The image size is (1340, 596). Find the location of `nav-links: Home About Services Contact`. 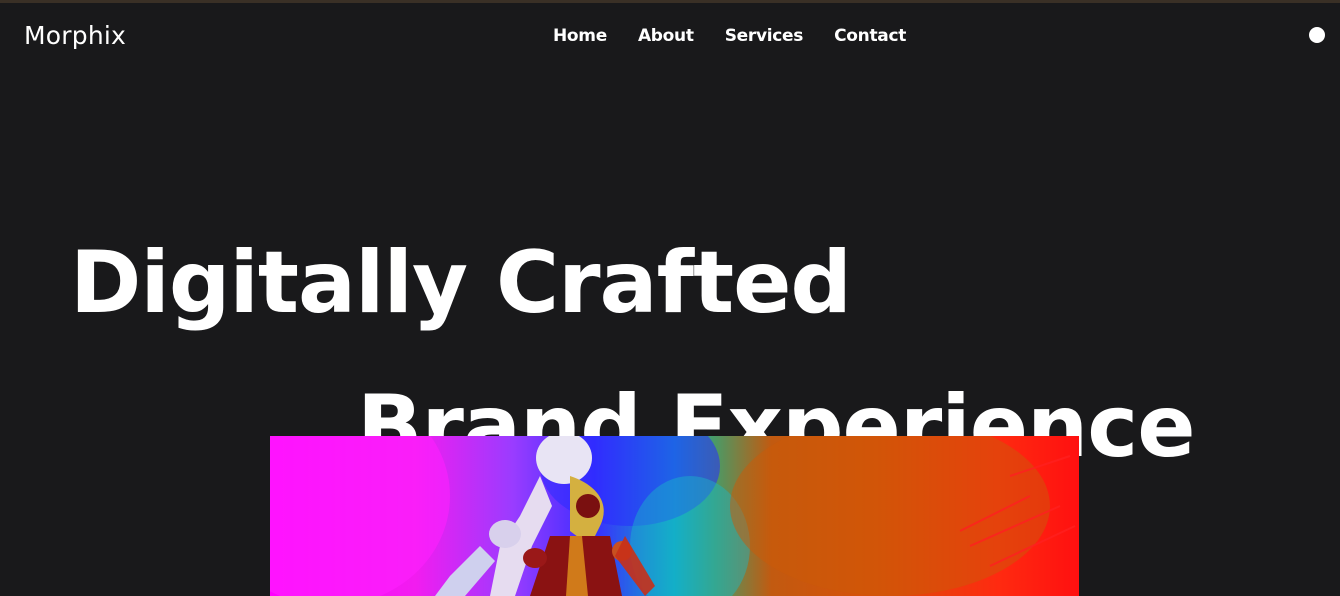

nav-links: Home About Services Contact is located at coordinates (729, 36).